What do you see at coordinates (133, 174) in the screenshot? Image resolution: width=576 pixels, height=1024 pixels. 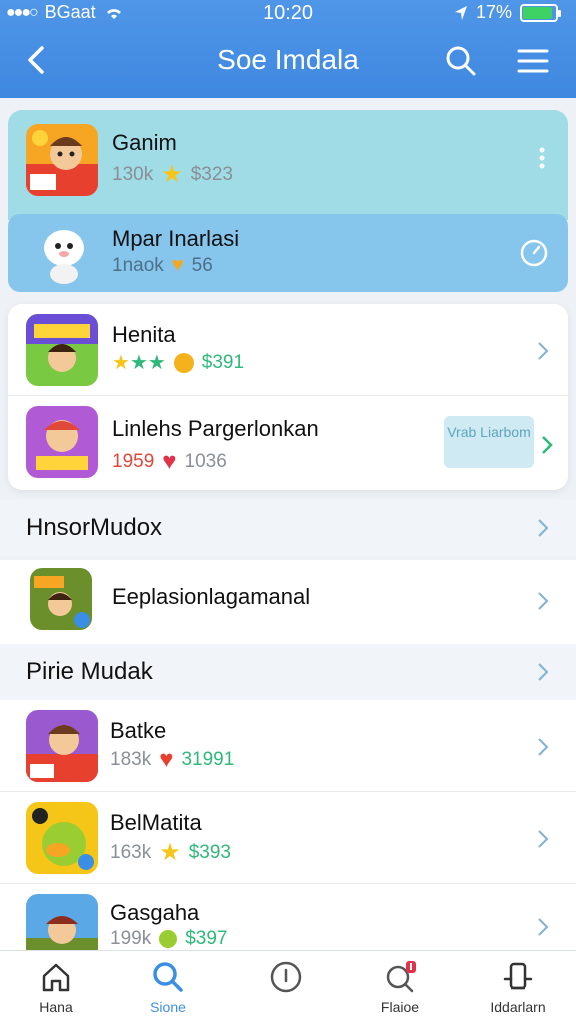 I see `download-count: 130k` at bounding box center [133, 174].